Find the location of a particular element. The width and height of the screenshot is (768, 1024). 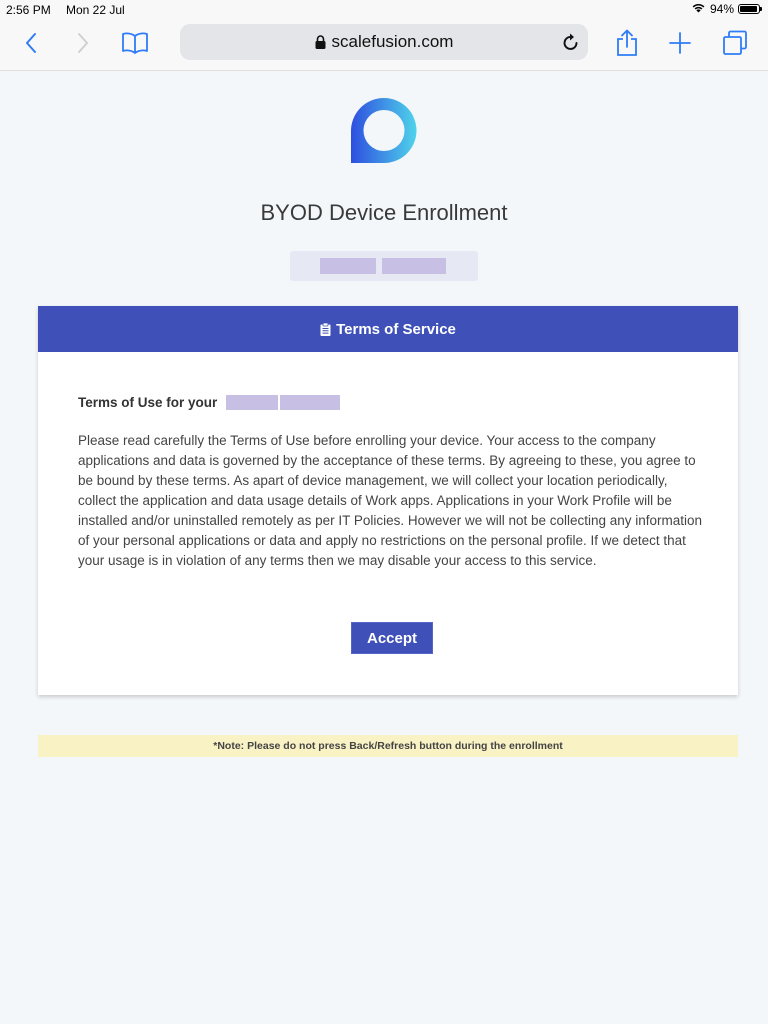

share-icon is located at coordinates (627, 45).